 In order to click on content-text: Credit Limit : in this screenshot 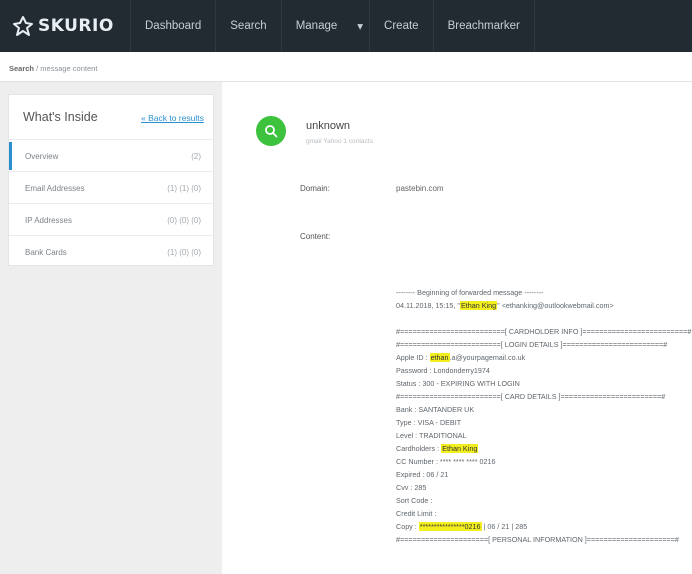, I will do `click(416, 513)`.